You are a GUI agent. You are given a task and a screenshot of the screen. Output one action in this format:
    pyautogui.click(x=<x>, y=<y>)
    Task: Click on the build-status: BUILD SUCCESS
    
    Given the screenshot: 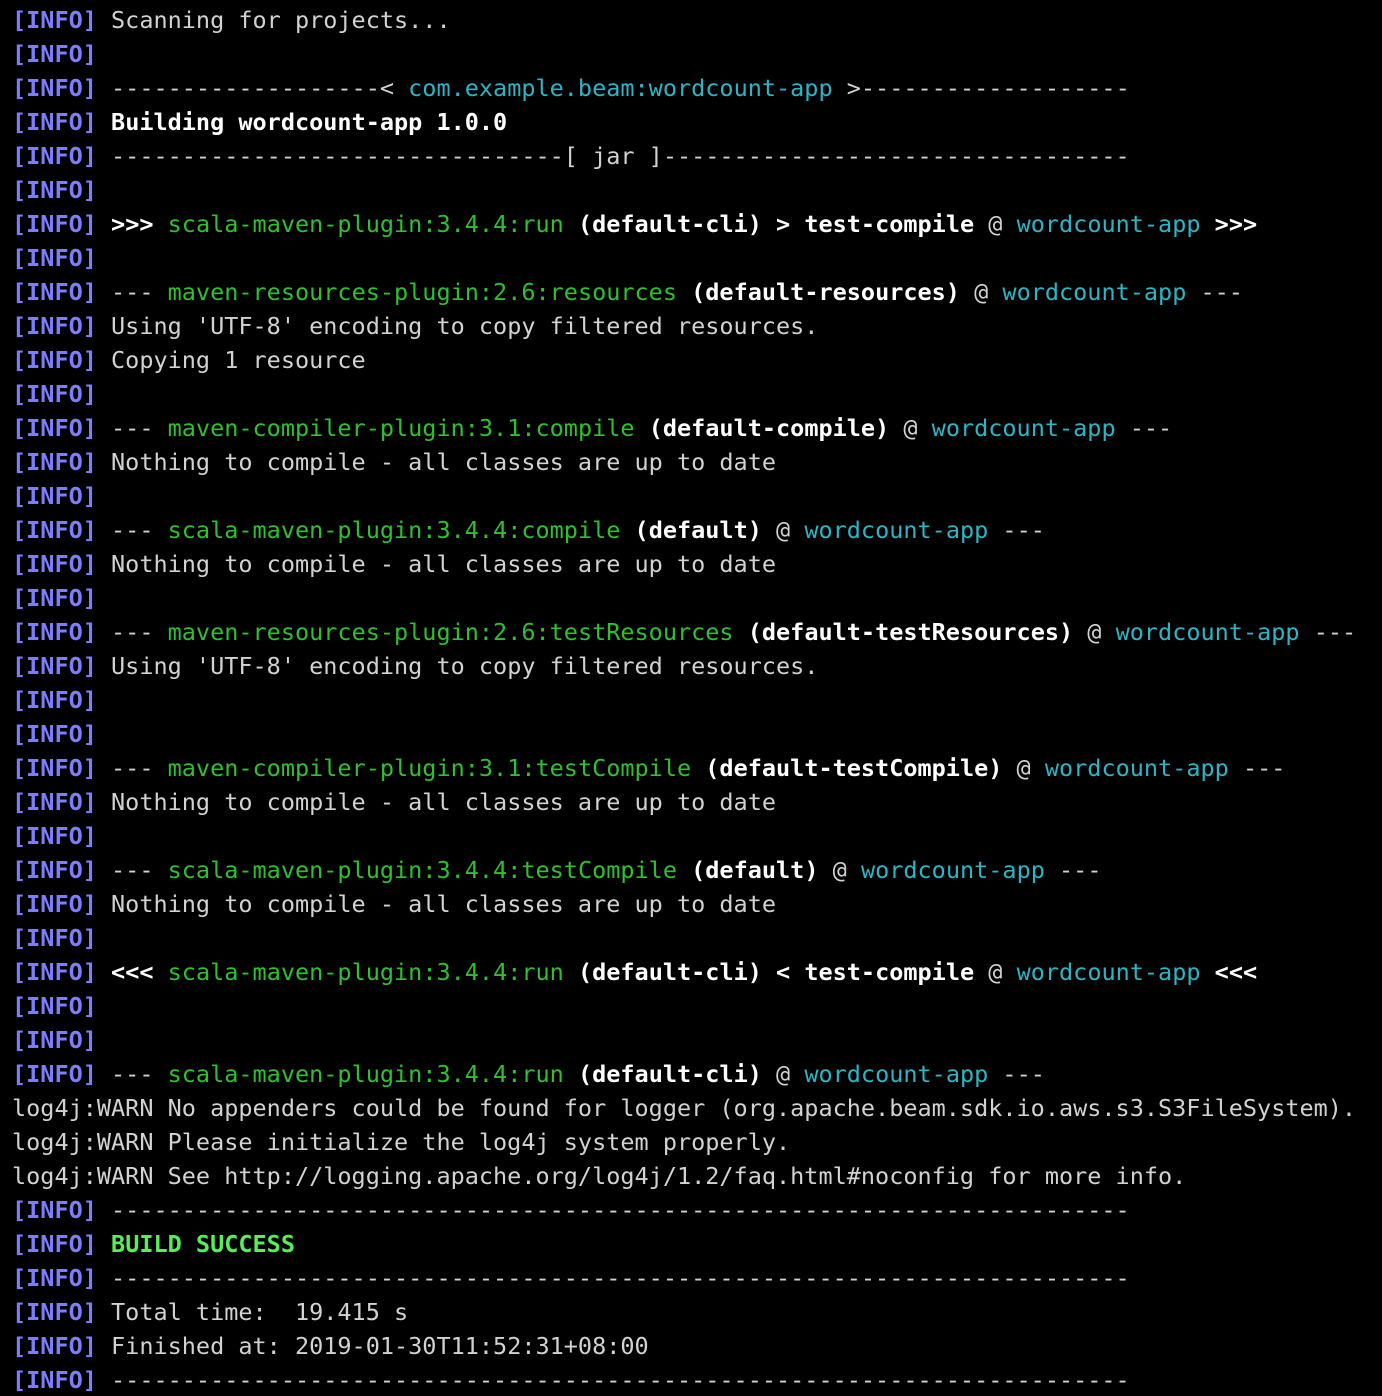 What is the action you would take?
    pyautogui.click(x=203, y=1244)
    